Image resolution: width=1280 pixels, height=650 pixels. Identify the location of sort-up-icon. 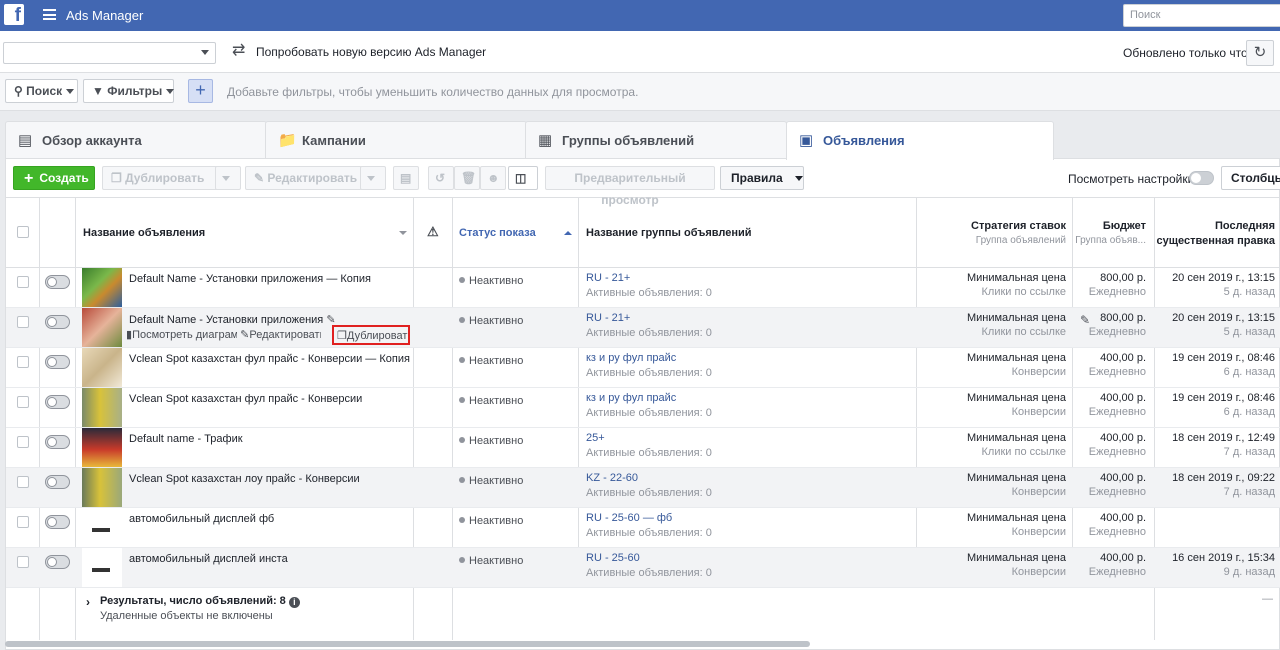
(568, 233).